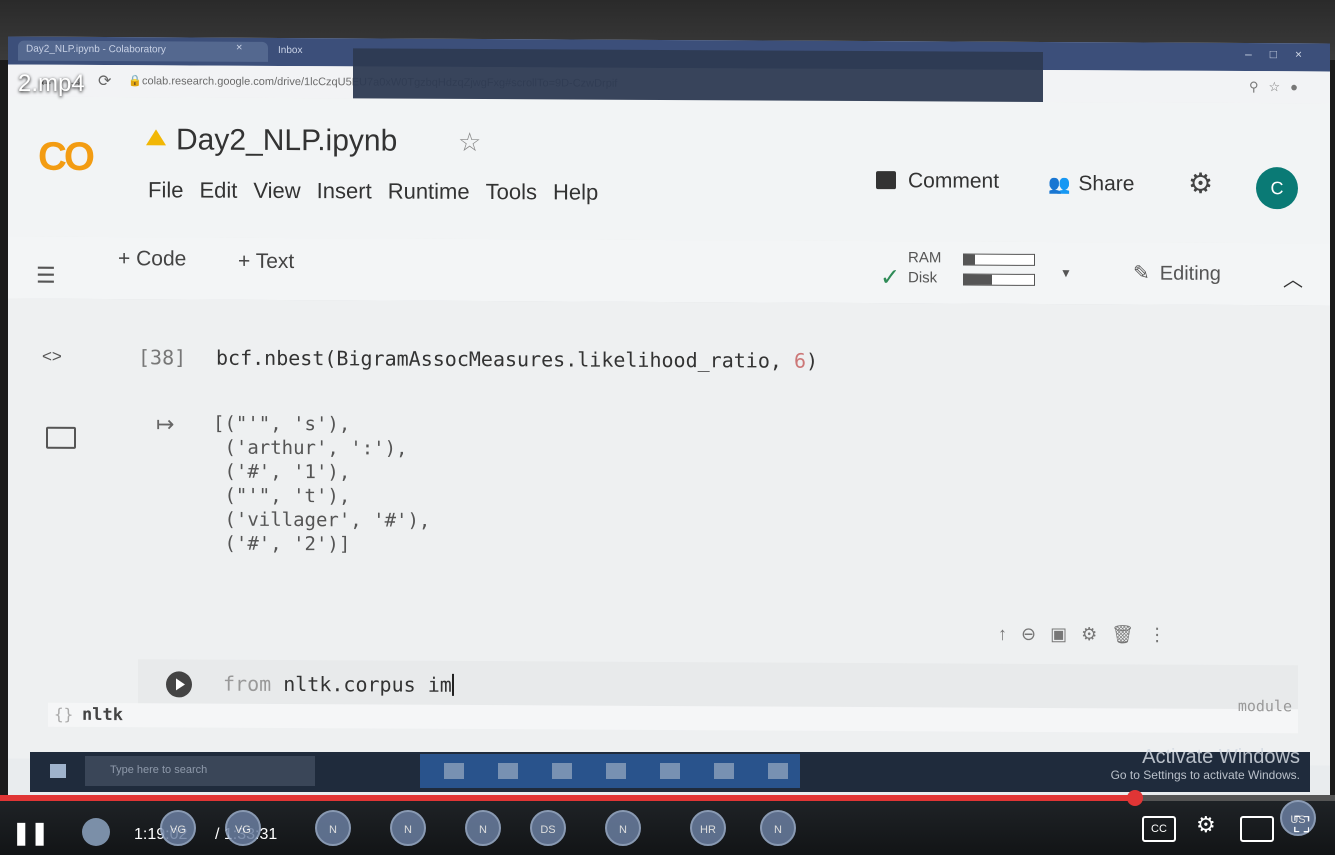 The width and height of the screenshot is (1335, 855). What do you see at coordinates (1141, 273) in the screenshot?
I see `pencil-icon: ✎` at bounding box center [1141, 273].